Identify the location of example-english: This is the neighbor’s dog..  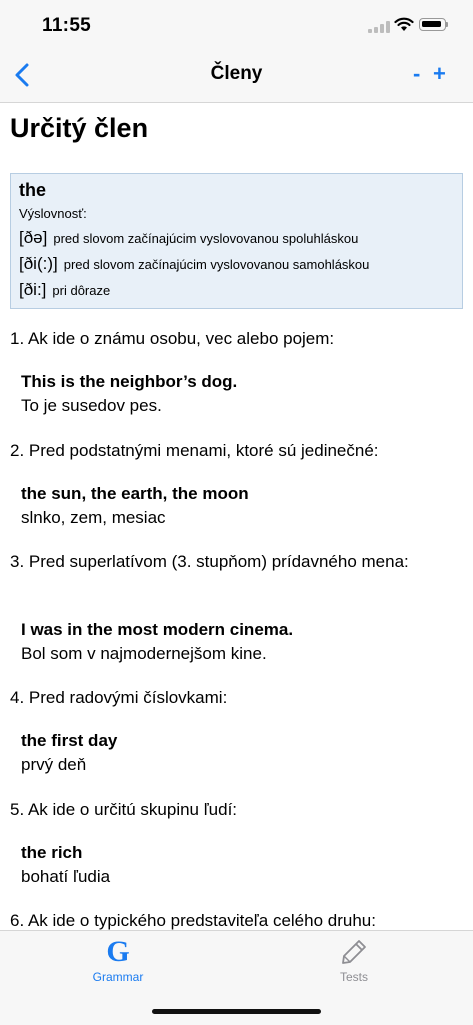
(129, 381).